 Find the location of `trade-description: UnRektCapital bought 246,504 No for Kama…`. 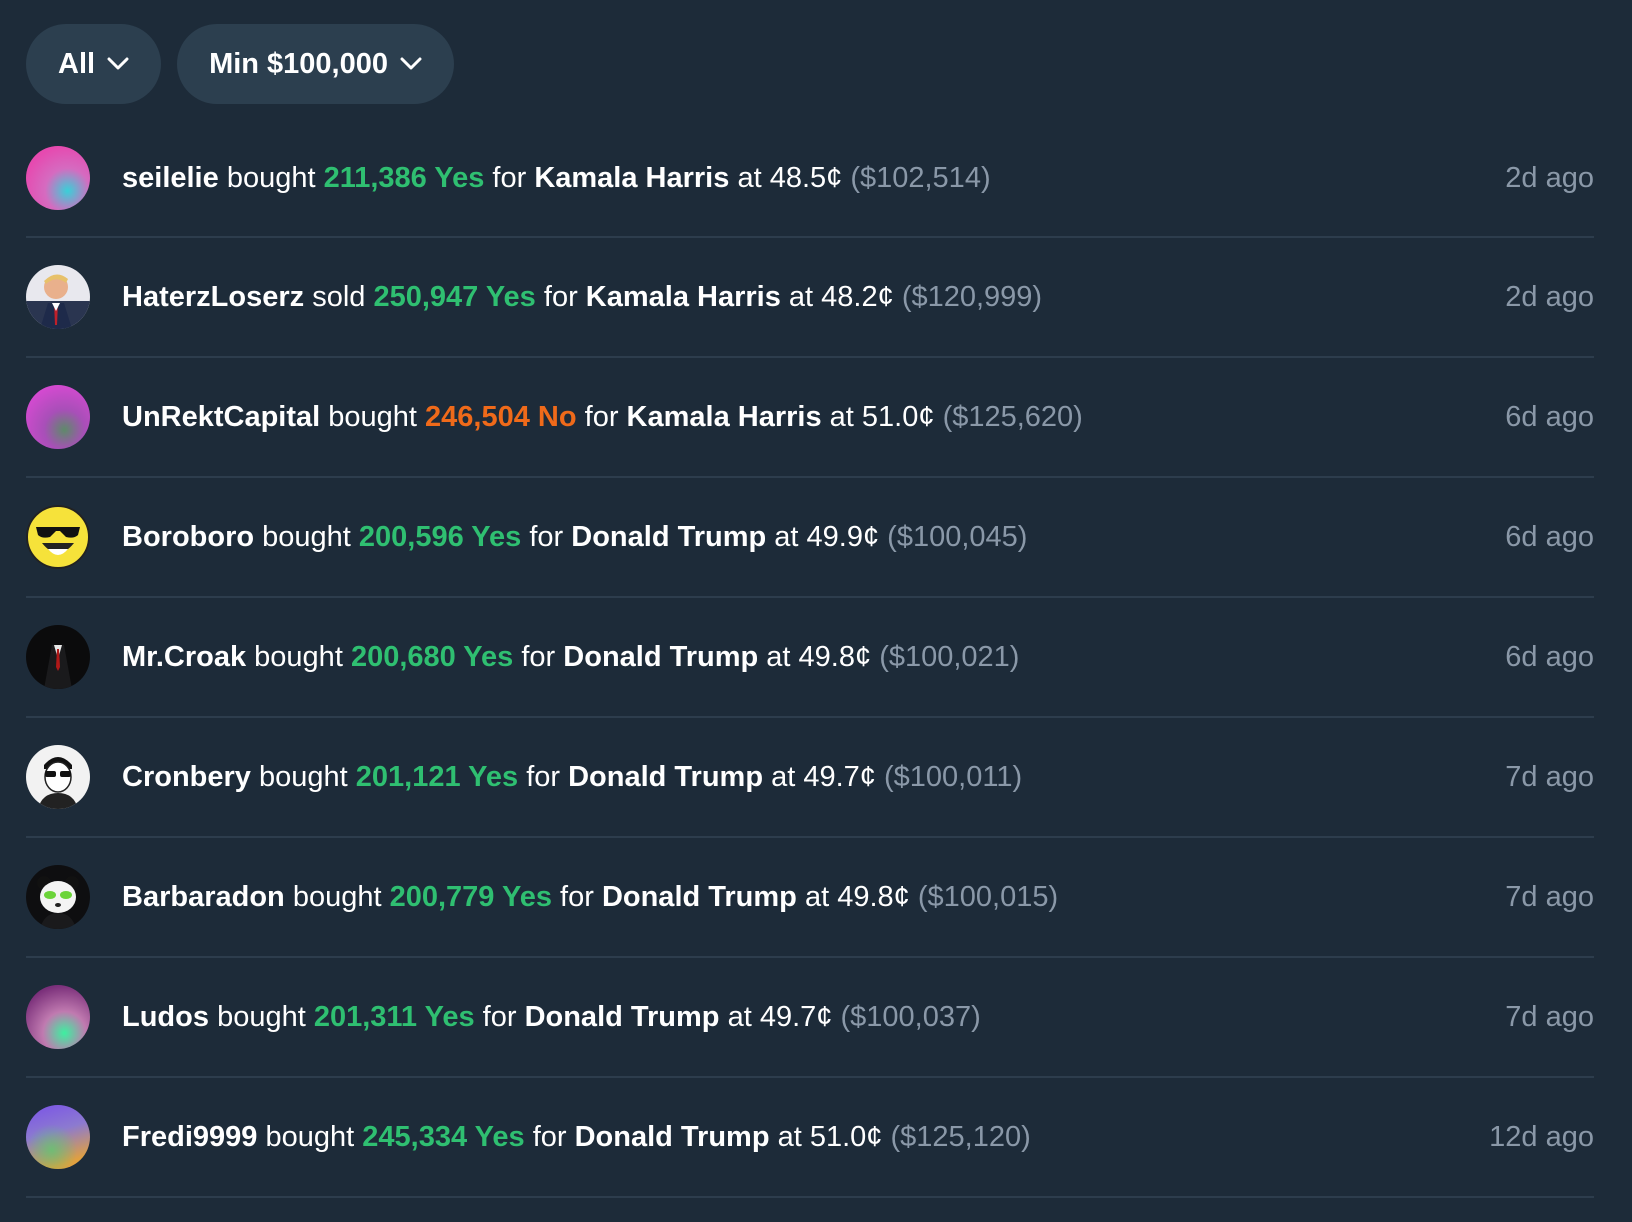

trade-description: UnRektCapital bought 246,504 No for Kama… is located at coordinates (813, 417).